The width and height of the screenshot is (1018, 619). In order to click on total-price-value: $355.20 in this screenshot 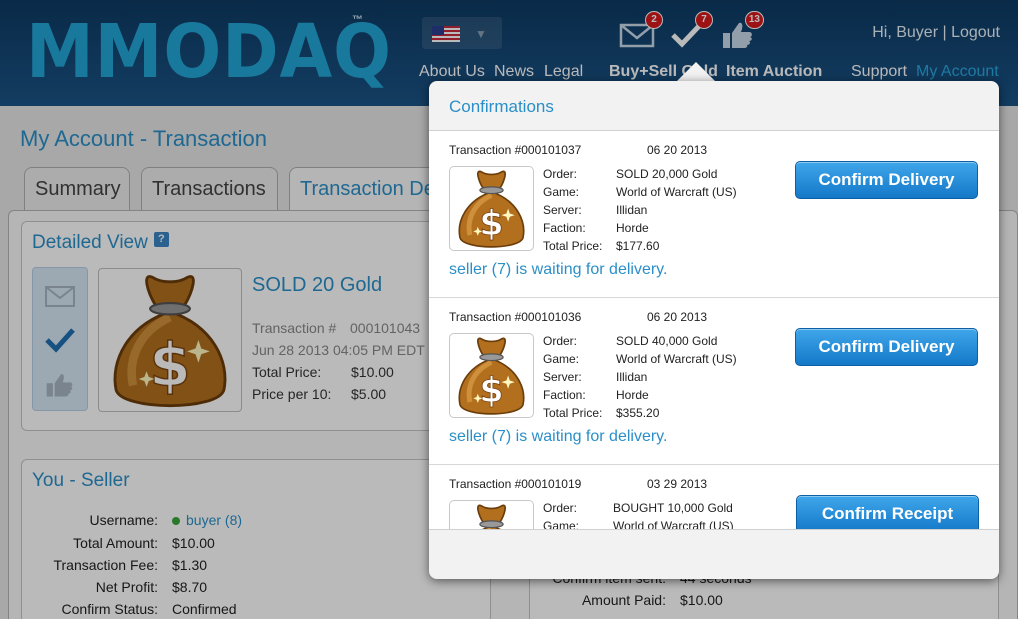, I will do `click(638, 413)`.